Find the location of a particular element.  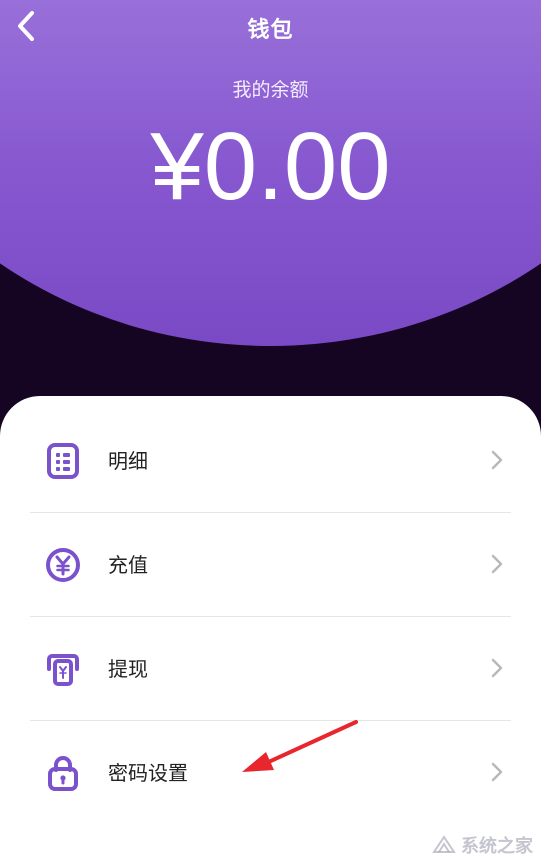

watermark-text: 系统之家 is located at coordinates (497, 846).